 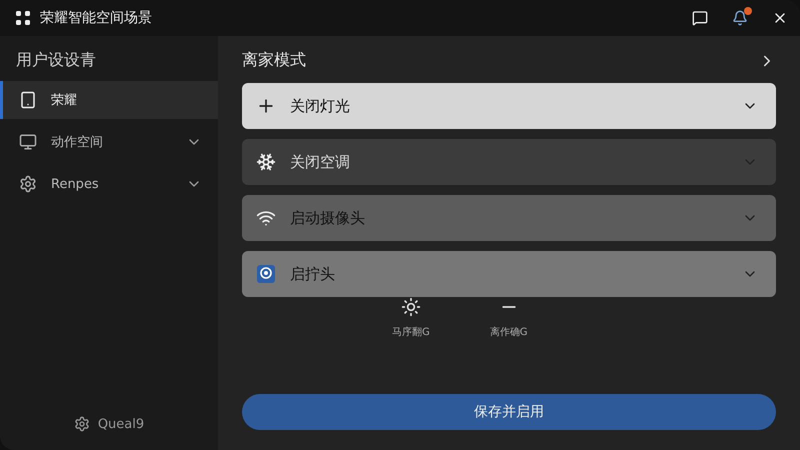 What do you see at coordinates (121, 424) in the screenshot?
I see `footer-label: Queal9` at bounding box center [121, 424].